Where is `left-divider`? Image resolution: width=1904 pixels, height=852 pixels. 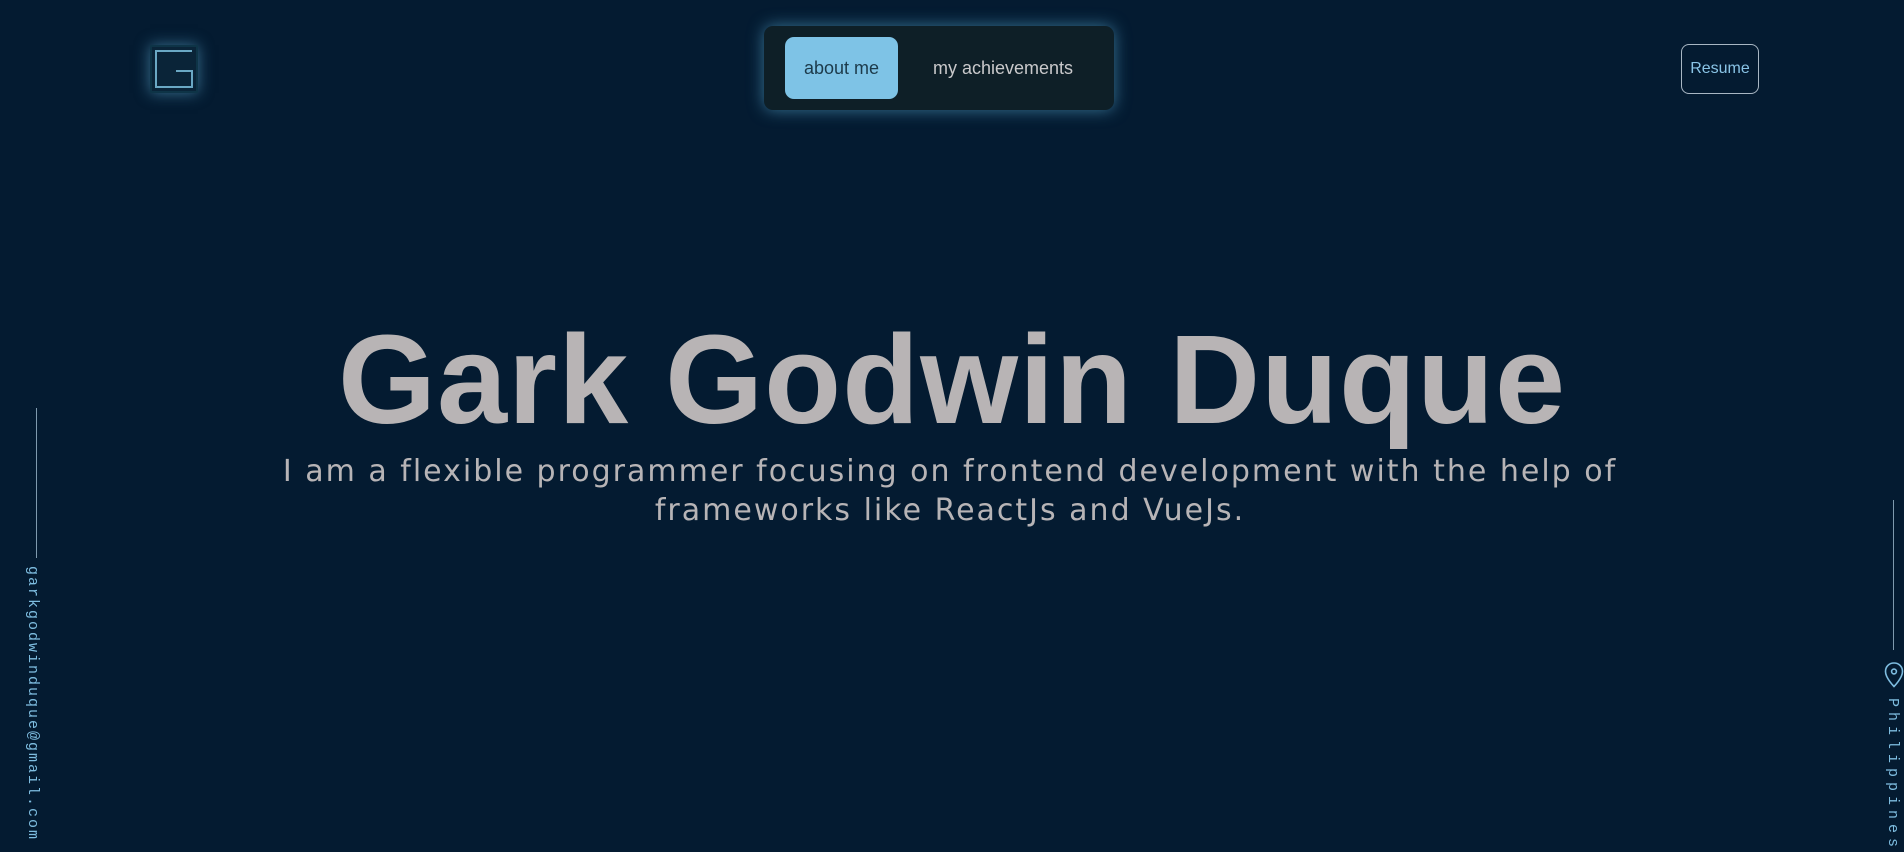
left-divider is located at coordinates (36, 483).